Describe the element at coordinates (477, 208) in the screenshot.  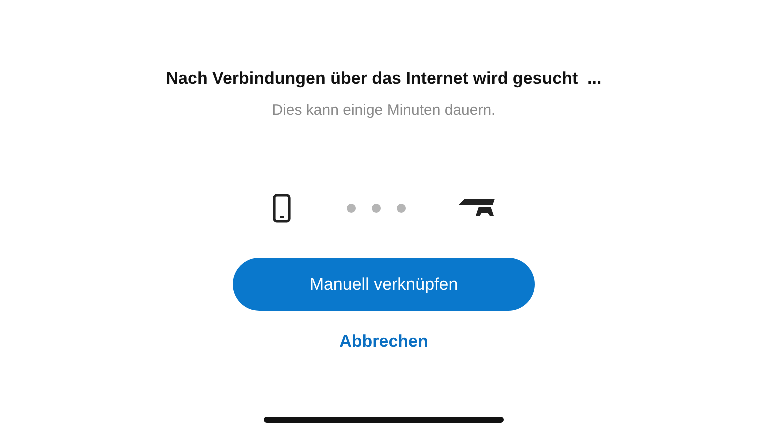
I see `console-icon` at that location.